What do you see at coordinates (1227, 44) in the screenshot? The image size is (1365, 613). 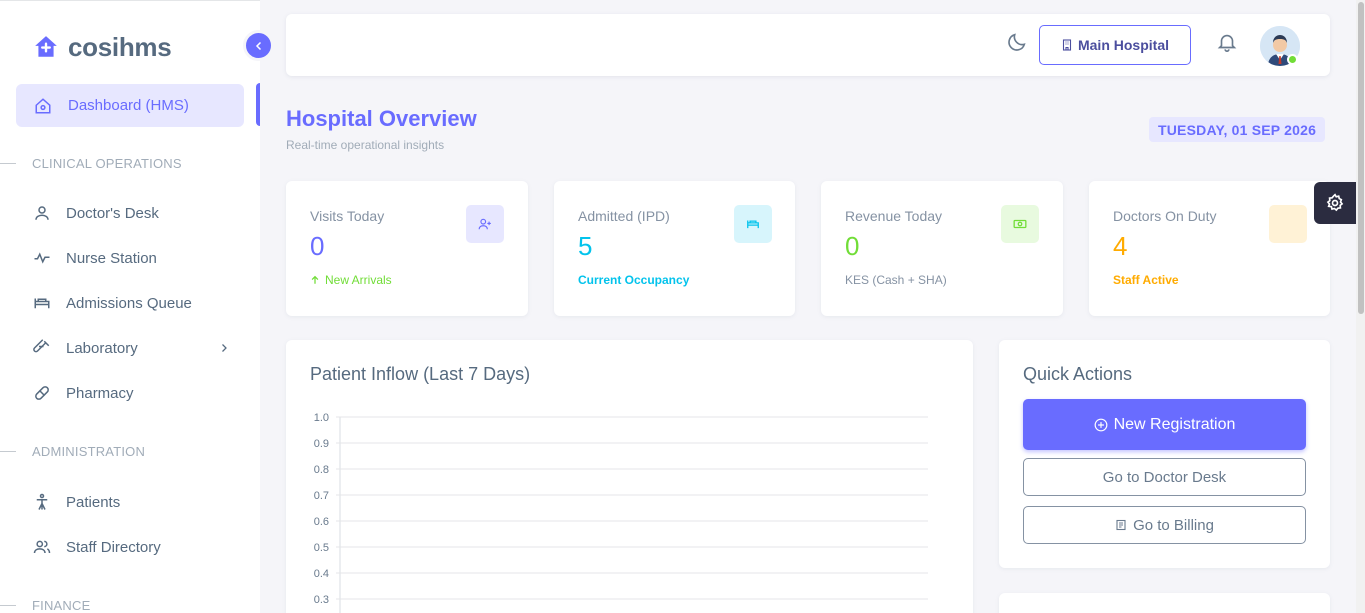 I see `bell-icon` at bounding box center [1227, 44].